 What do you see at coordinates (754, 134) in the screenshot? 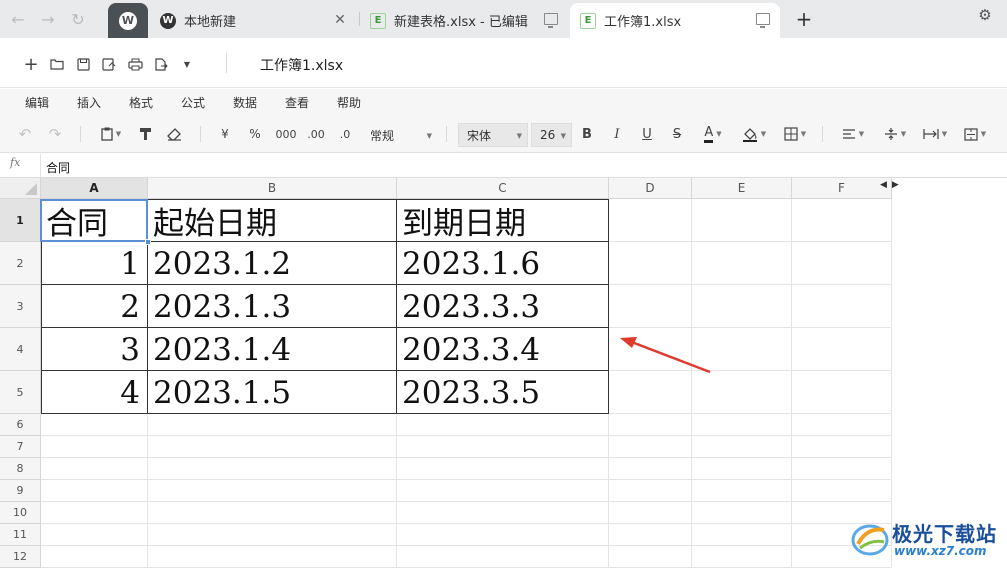
I see `fill-color-icon: ▼` at bounding box center [754, 134].